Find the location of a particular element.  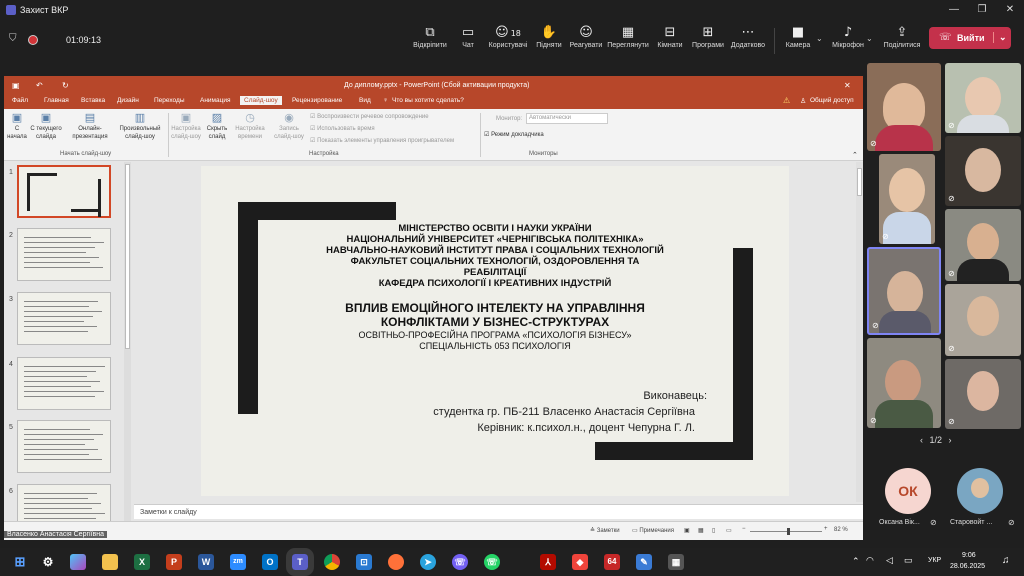

tab-review: Рецензирование is located at coordinates (317, 100).